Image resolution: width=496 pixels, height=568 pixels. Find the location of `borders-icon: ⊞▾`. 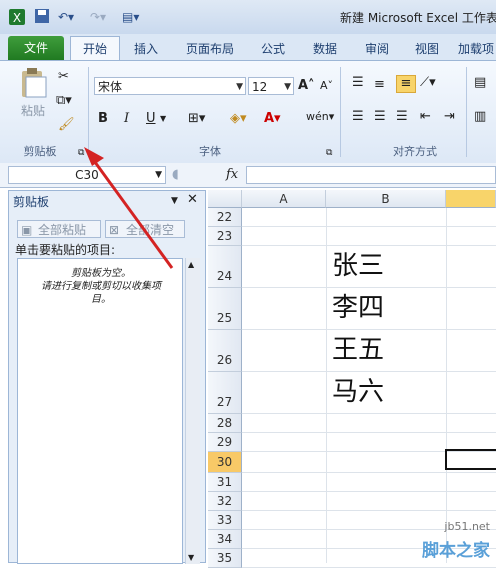

borders-icon: ⊞▾ is located at coordinates (196, 119).